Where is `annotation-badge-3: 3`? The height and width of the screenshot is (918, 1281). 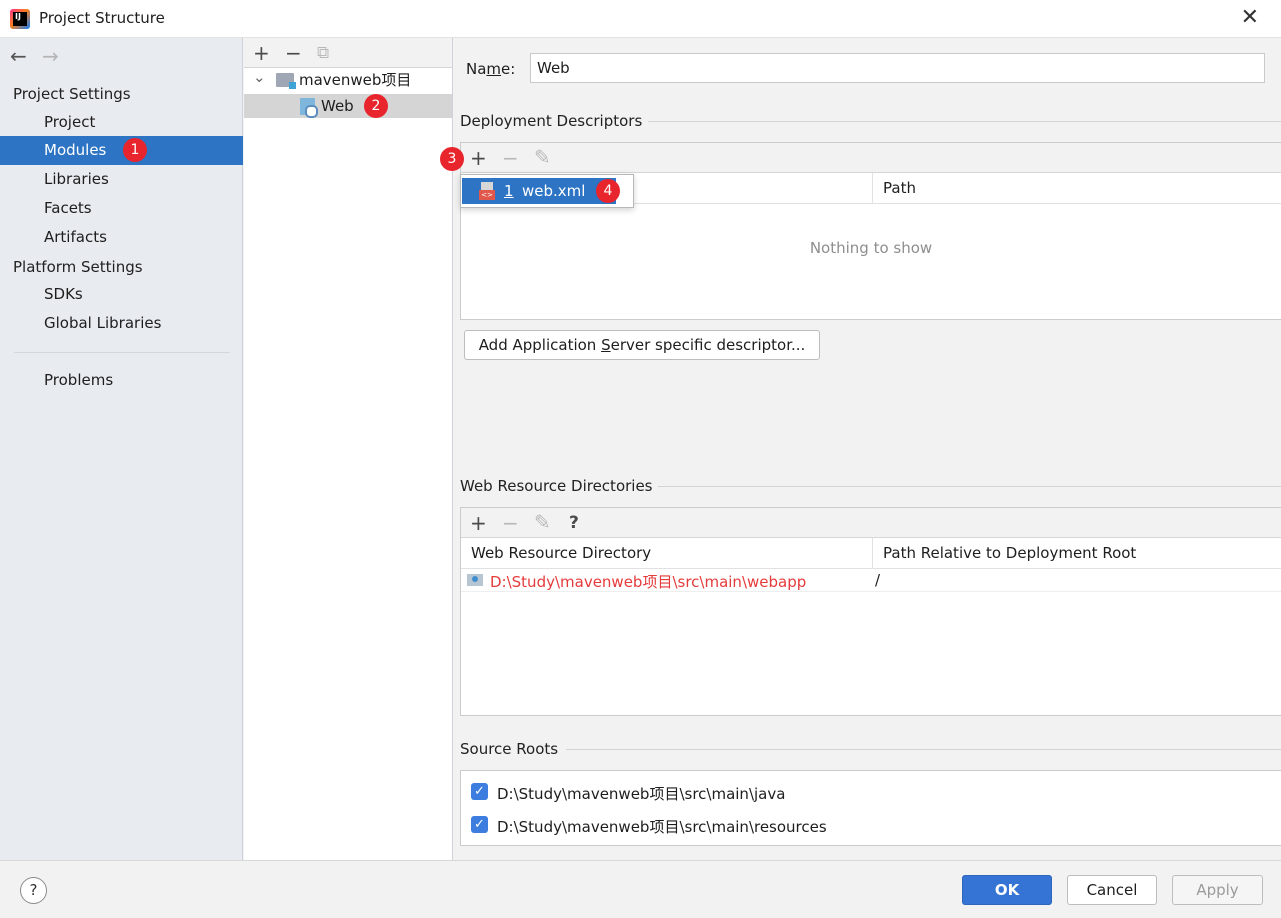
annotation-badge-3: 3 is located at coordinates (452, 159).